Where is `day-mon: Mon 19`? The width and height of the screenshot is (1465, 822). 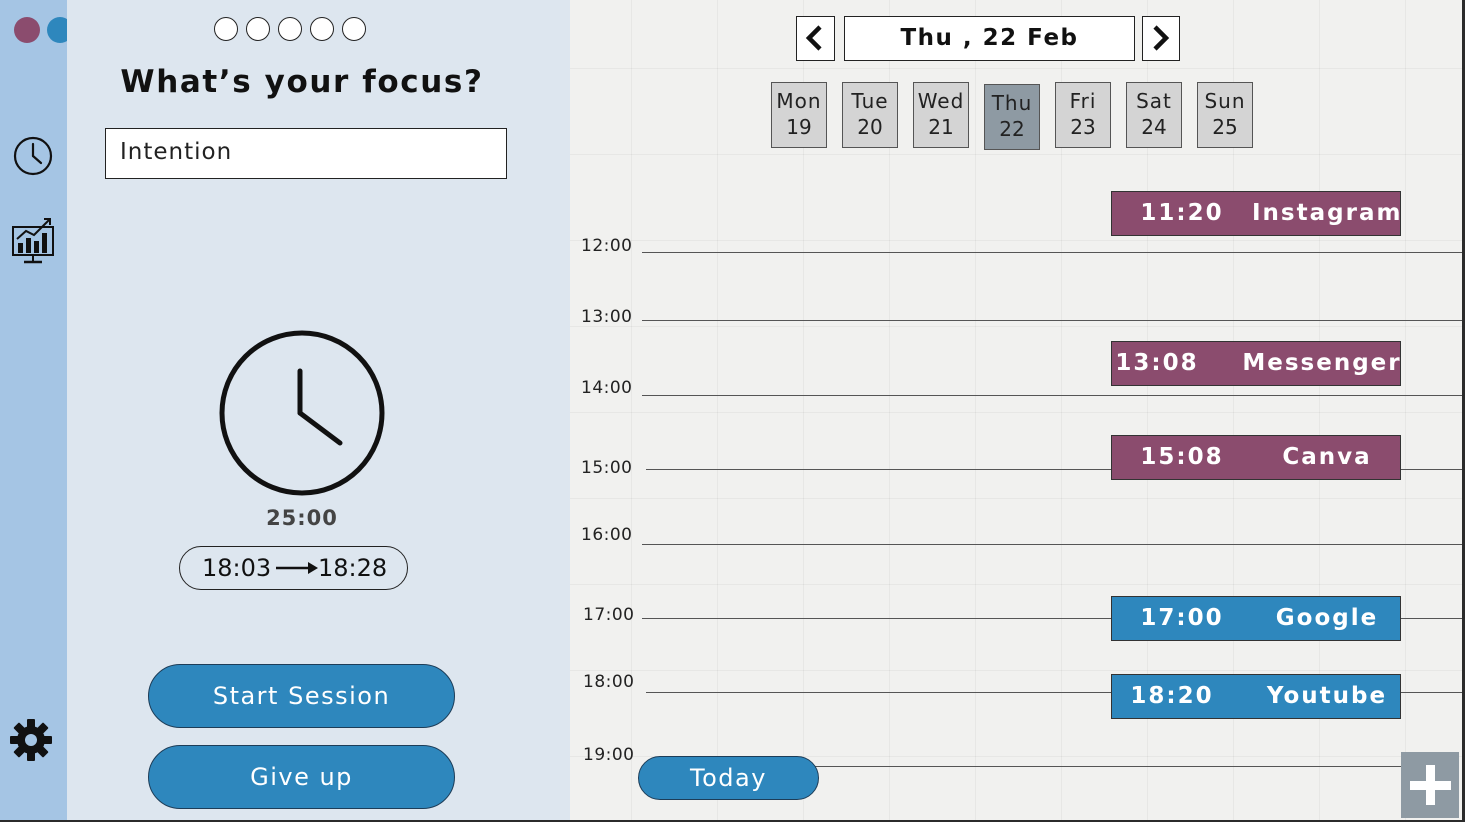
day-mon: Mon 19 is located at coordinates (799, 115).